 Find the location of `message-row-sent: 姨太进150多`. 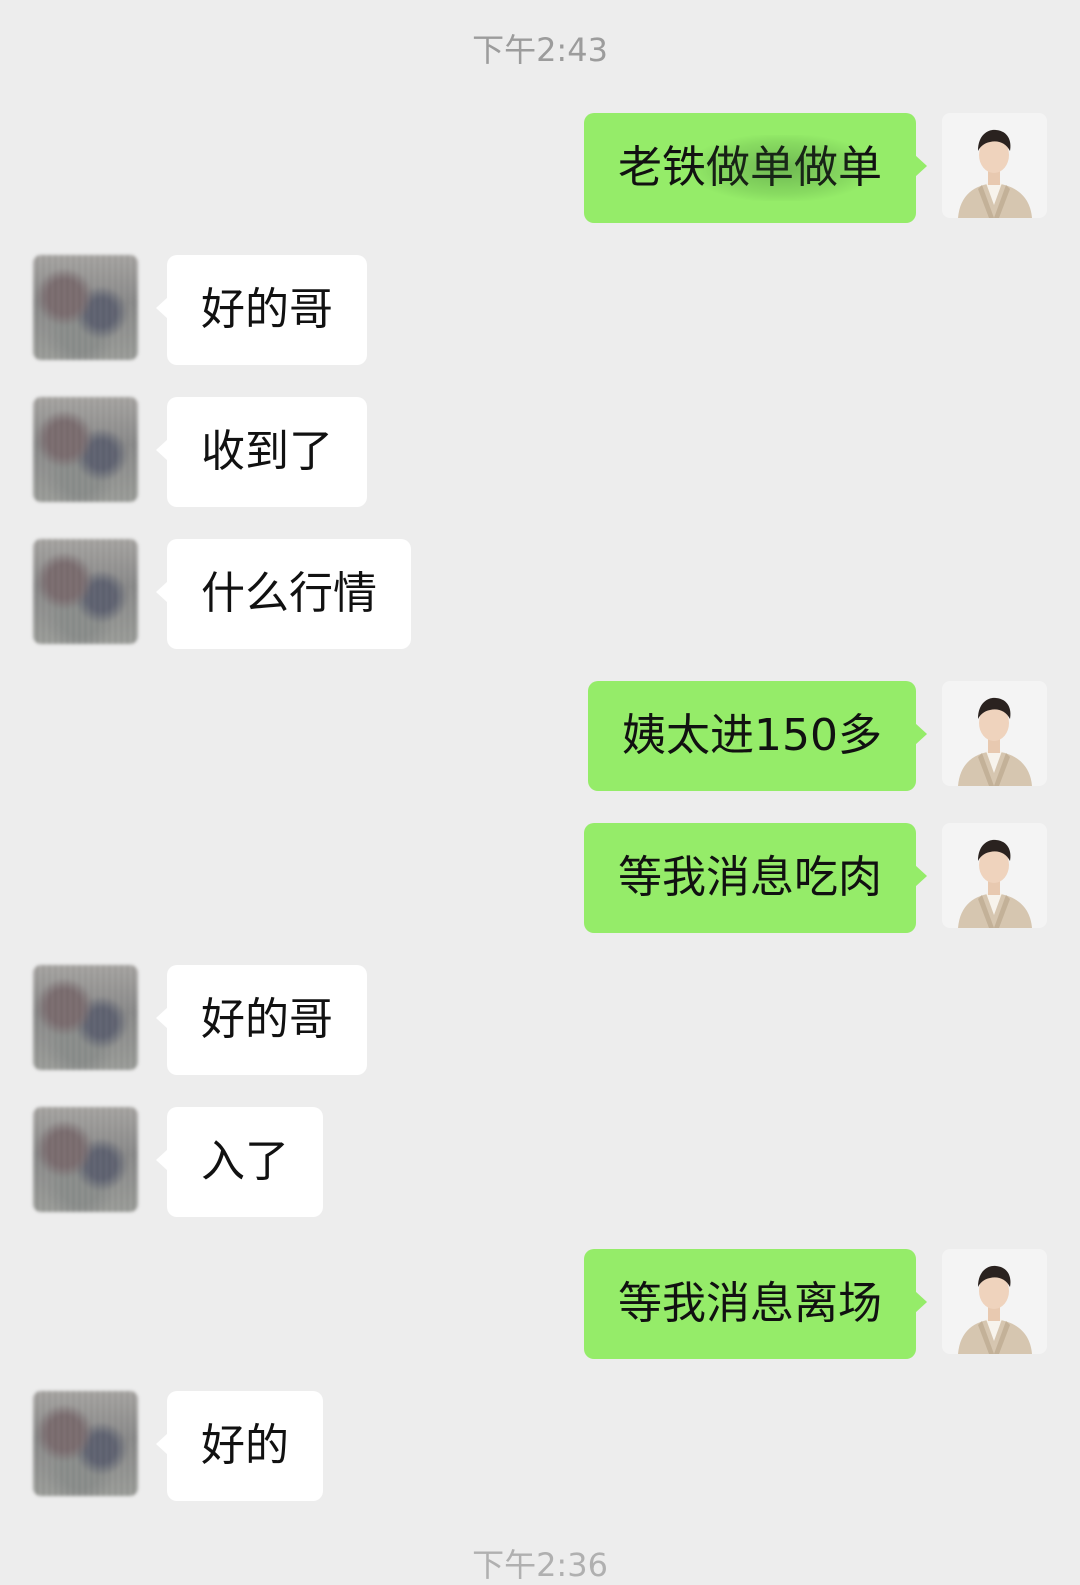

message-row-sent: 姨太进150多 is located at coordinates (540, 736).